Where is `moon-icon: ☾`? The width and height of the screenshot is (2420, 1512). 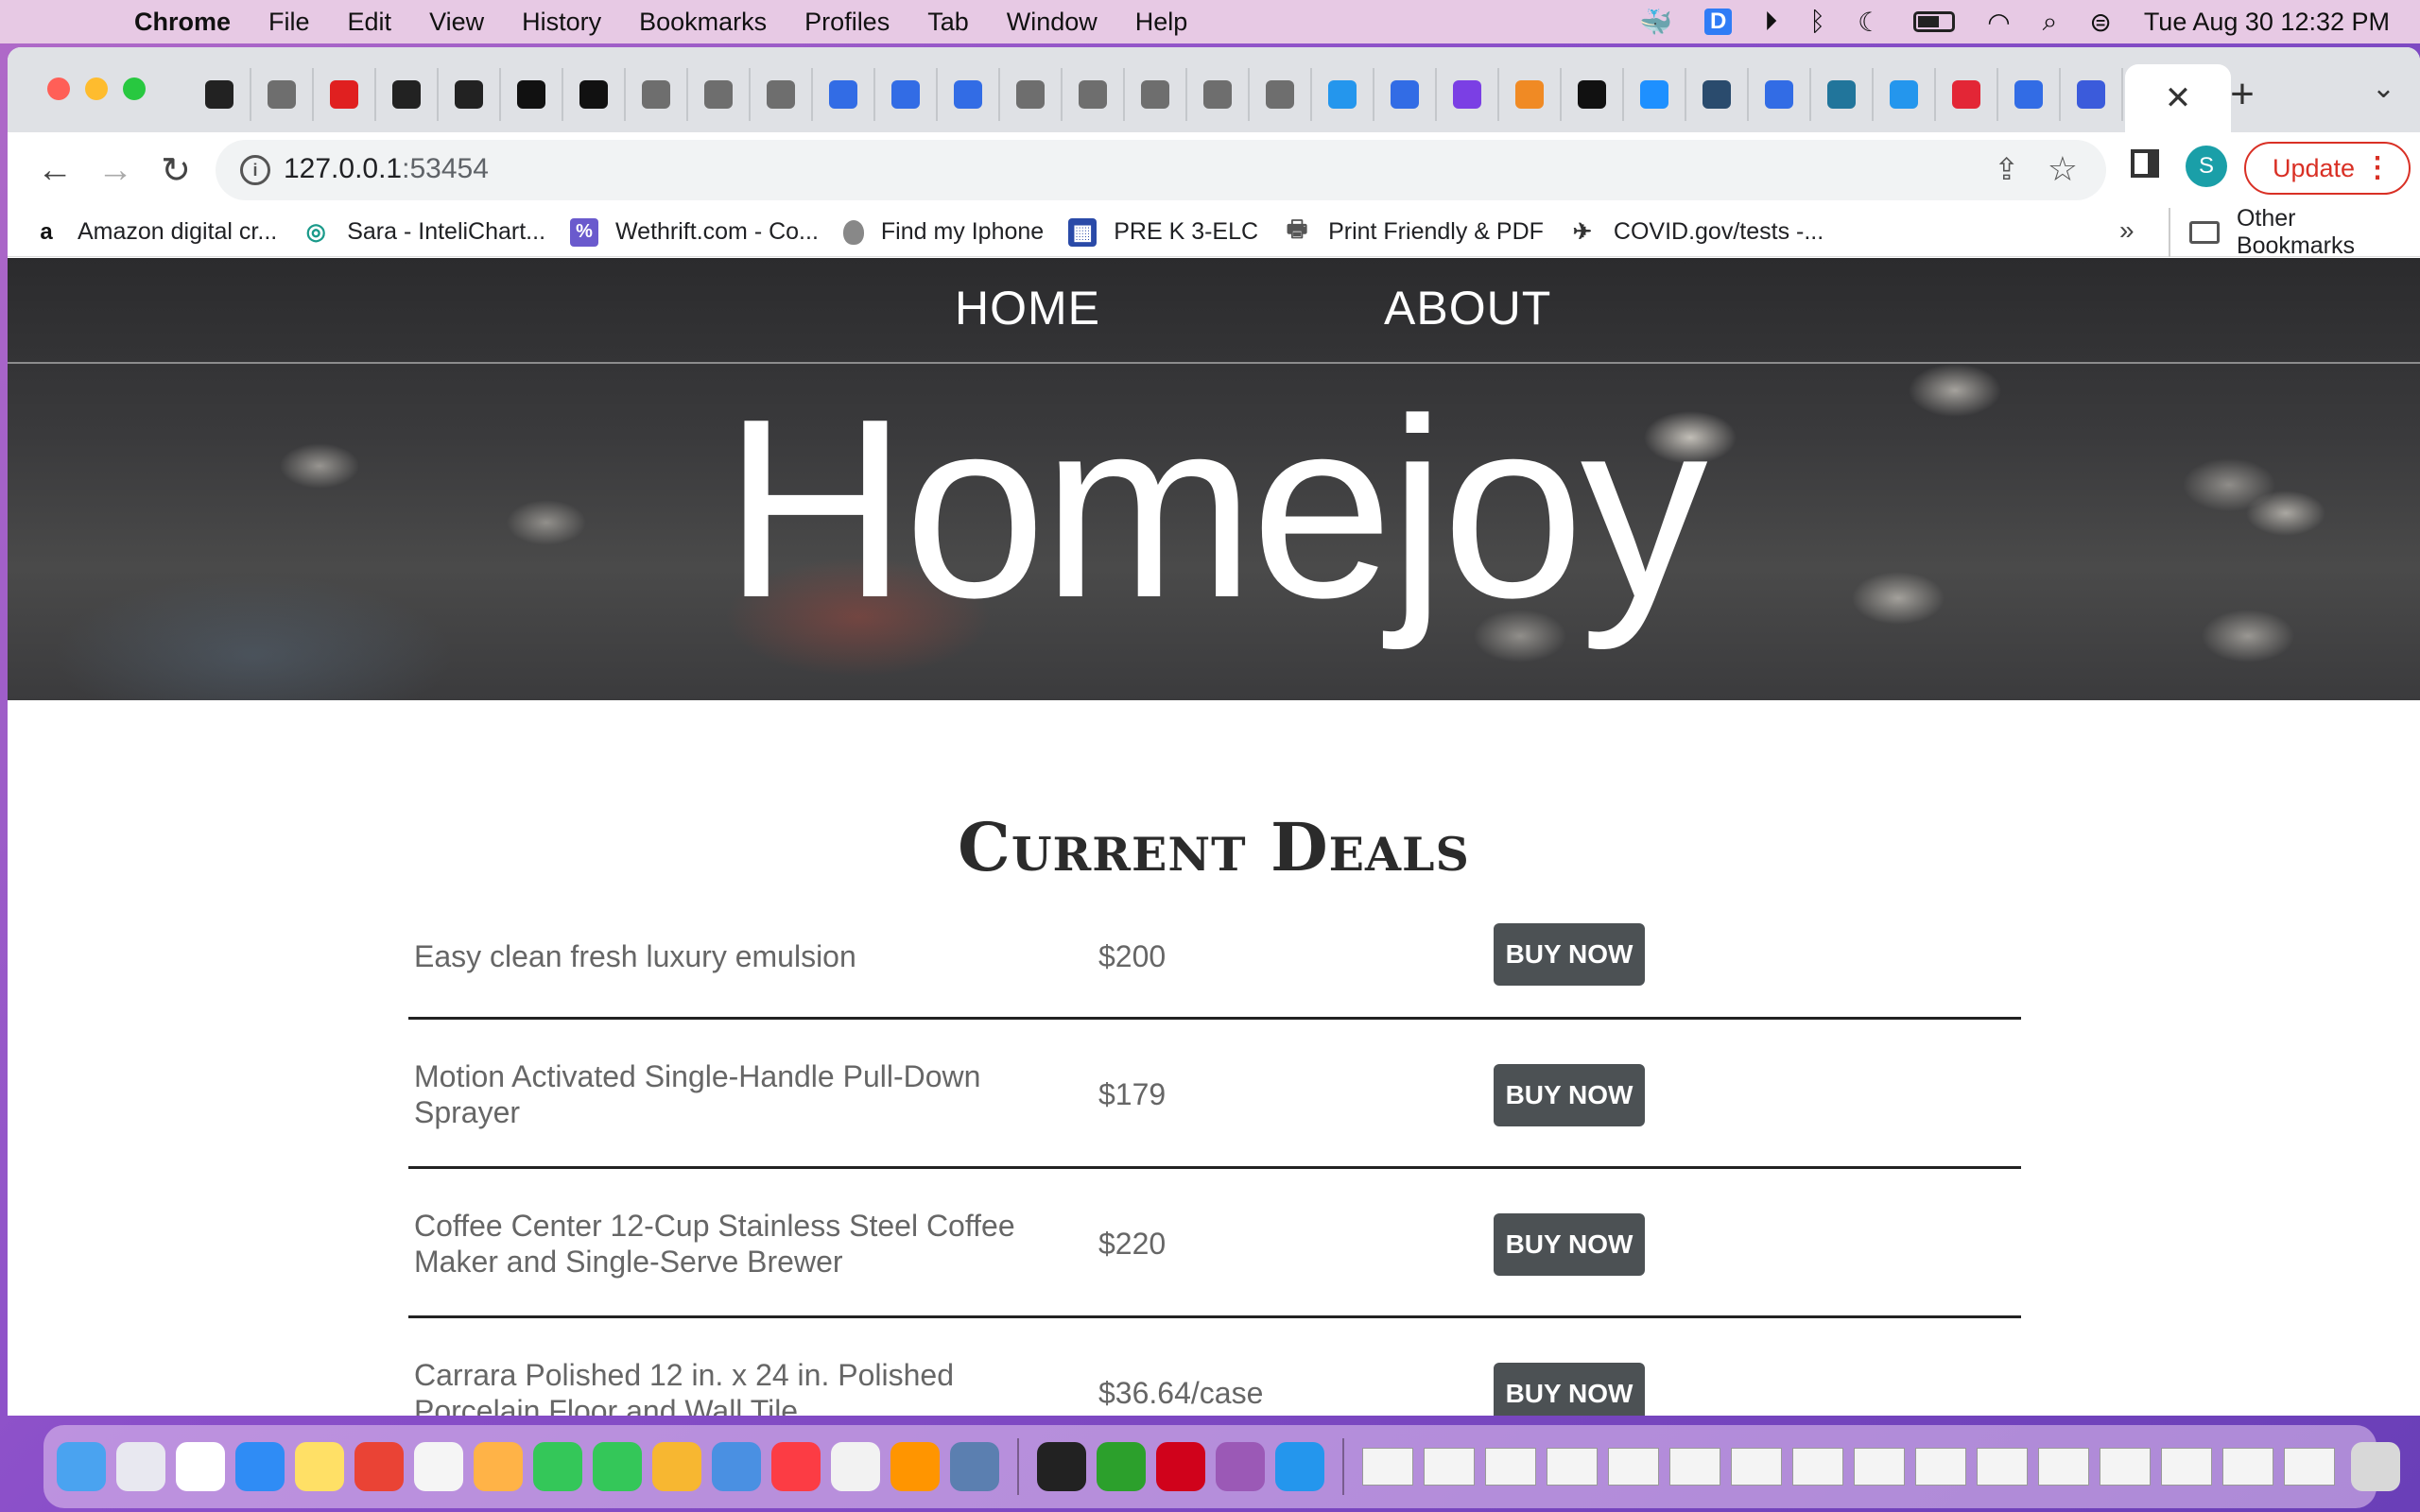 moon-icon: ☾ is located at coordinates (1869, 22).